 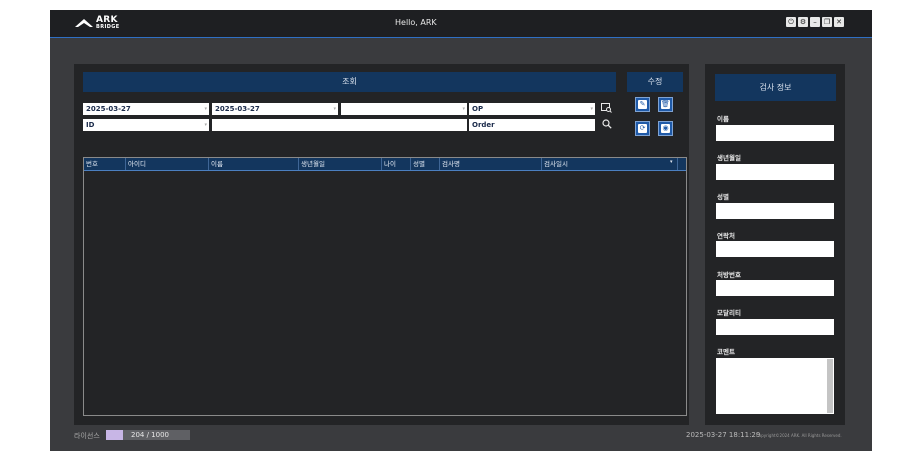 What do you see at coordinates (671, 162) in the screenshot?
I see `sort-arrow-icon: ▾` at bounding box center [671, 162].